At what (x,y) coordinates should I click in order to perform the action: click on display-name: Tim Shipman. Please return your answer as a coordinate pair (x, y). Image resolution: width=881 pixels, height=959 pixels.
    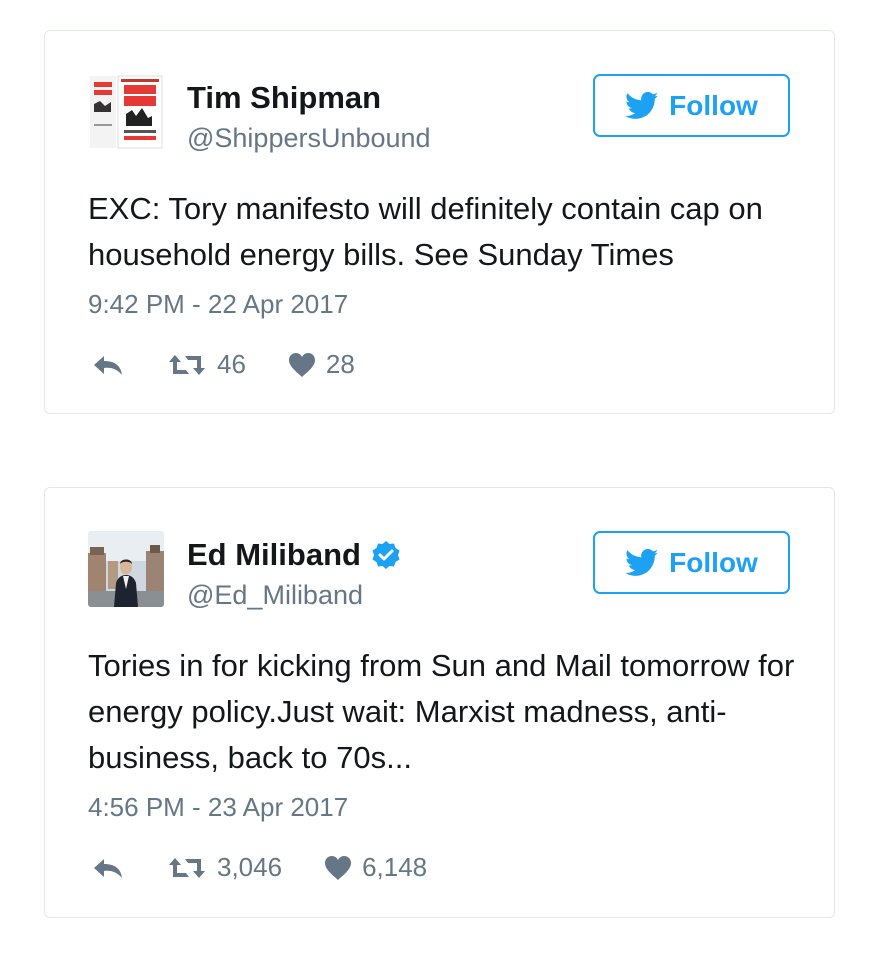
    Looking at the image, I should click on (284, 98).